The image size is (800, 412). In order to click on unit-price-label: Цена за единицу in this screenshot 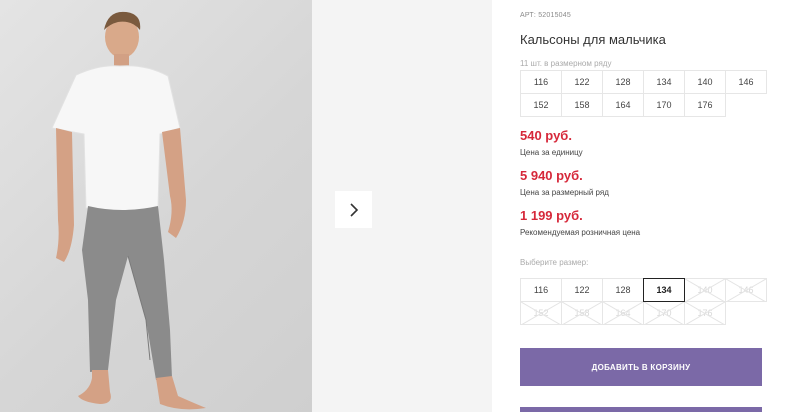, I will do `click(551, 152)`.